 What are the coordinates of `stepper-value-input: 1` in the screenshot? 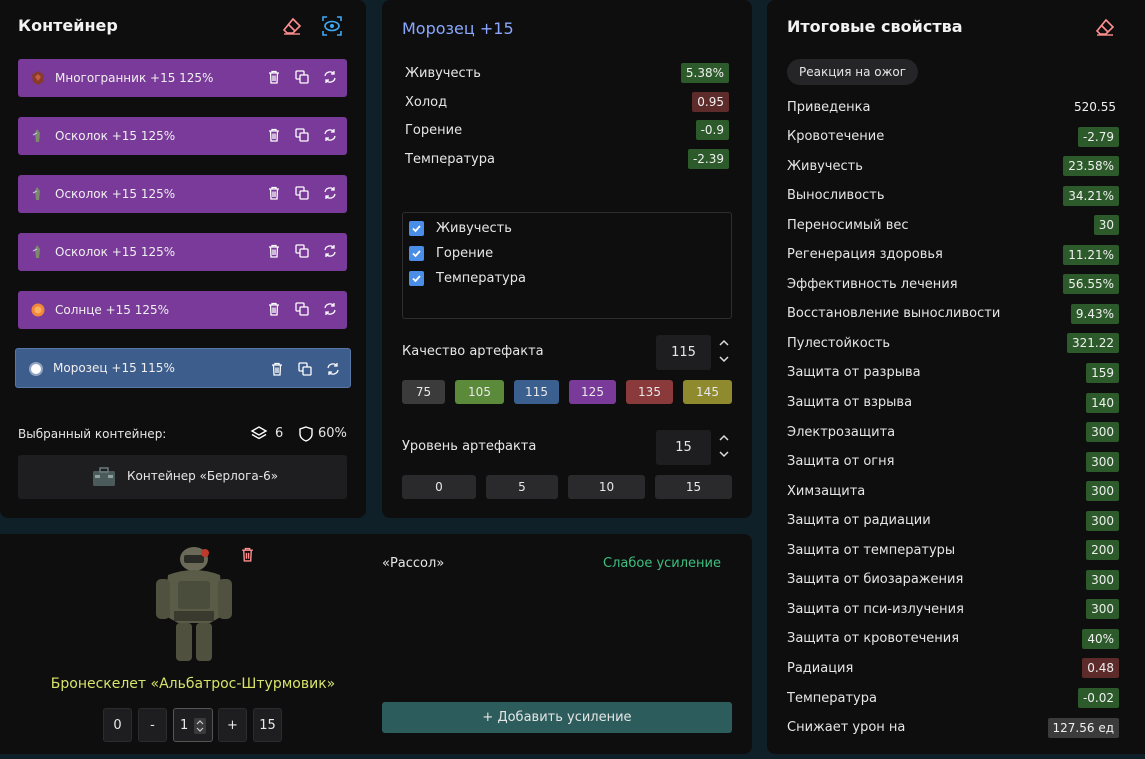 It's located at (193, 725).